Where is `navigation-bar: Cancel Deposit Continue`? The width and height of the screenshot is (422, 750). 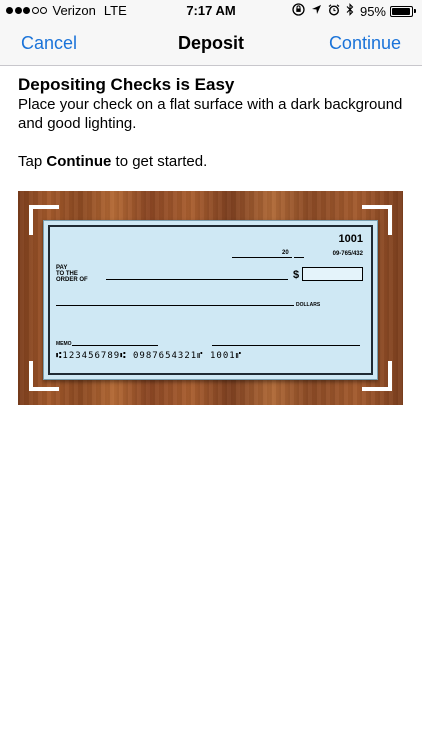
navigation-bar: Cancel Deposit Continue is located at coordinates (211, 44).